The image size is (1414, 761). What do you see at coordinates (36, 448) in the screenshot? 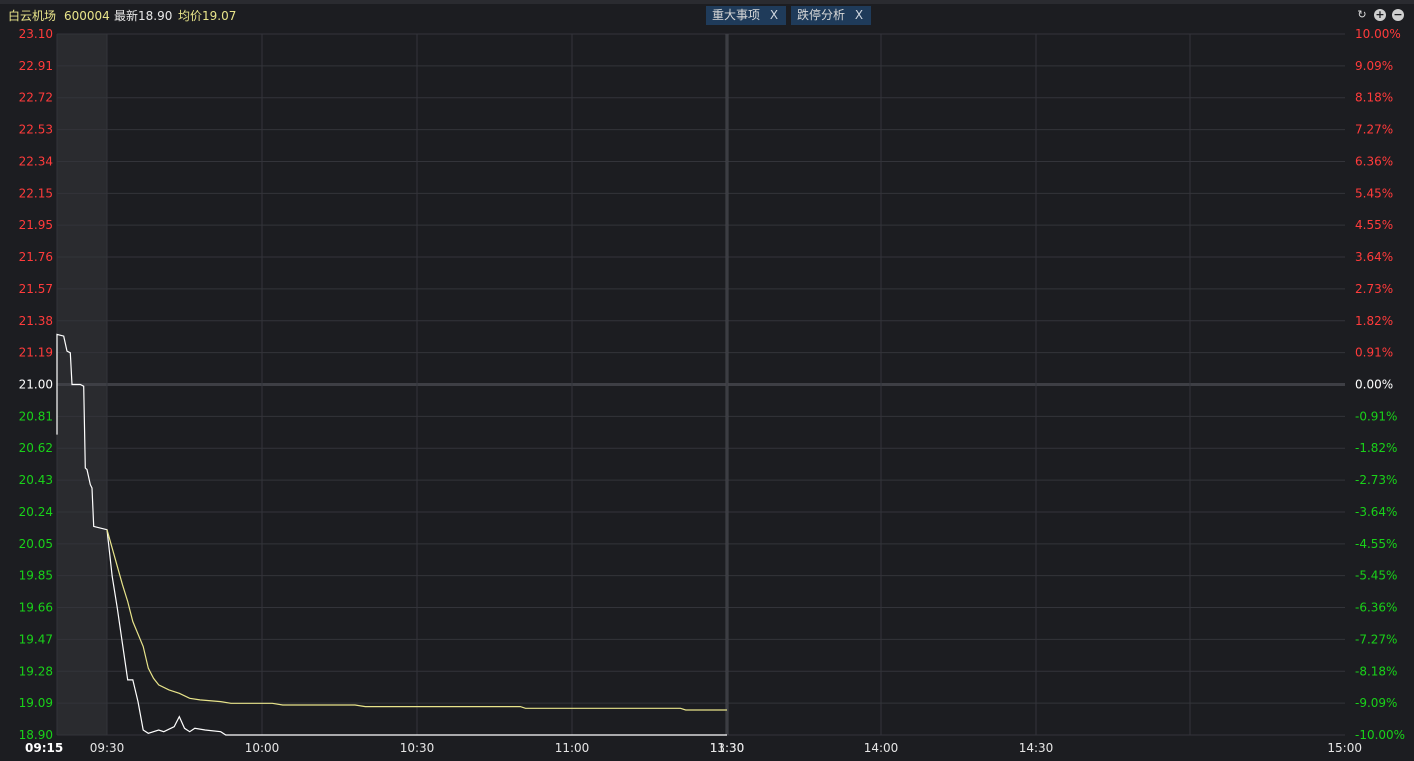
I see `y-tick-label-left: 20.62` at bounding box center [36, 448].